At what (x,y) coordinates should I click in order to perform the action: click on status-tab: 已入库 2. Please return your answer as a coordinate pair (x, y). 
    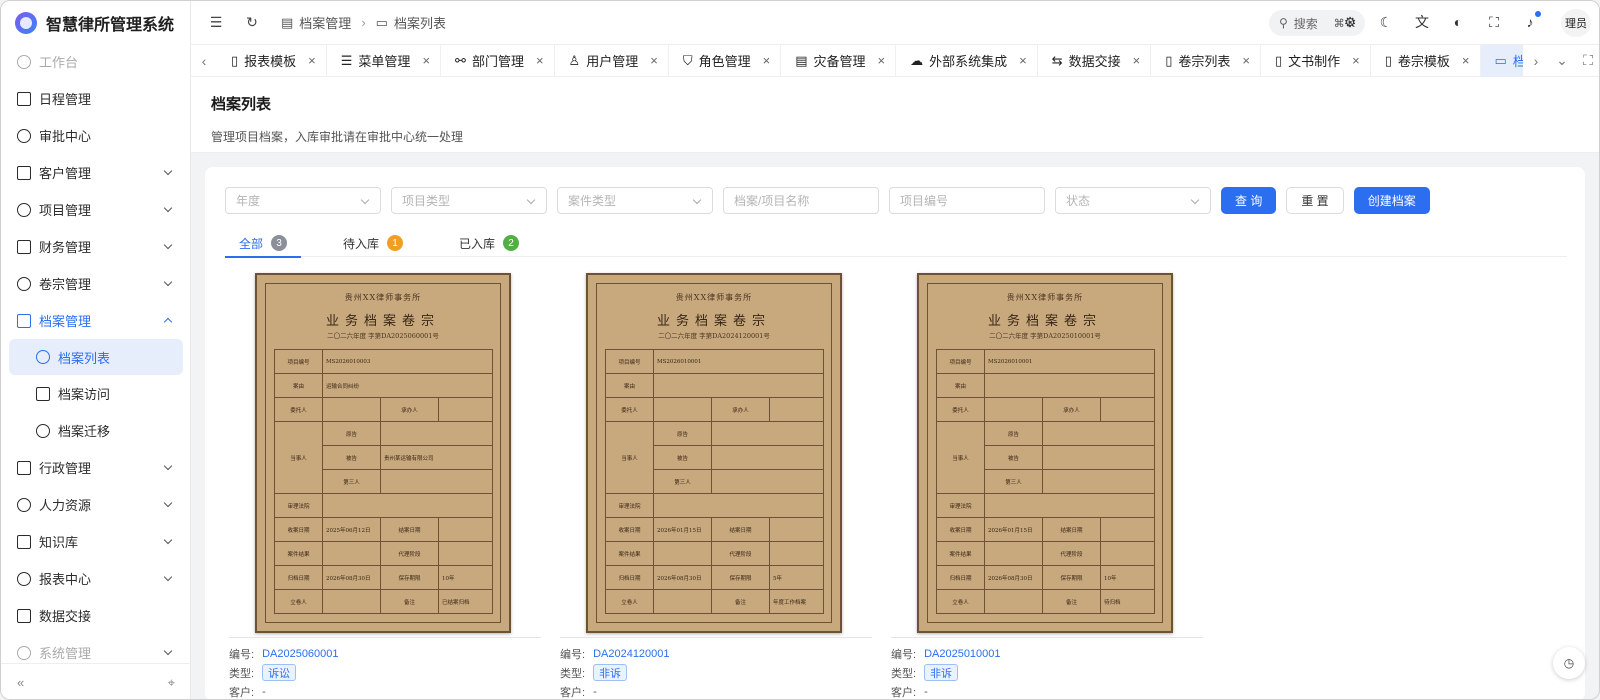
    Looking at the image, I should click on (489, 243).